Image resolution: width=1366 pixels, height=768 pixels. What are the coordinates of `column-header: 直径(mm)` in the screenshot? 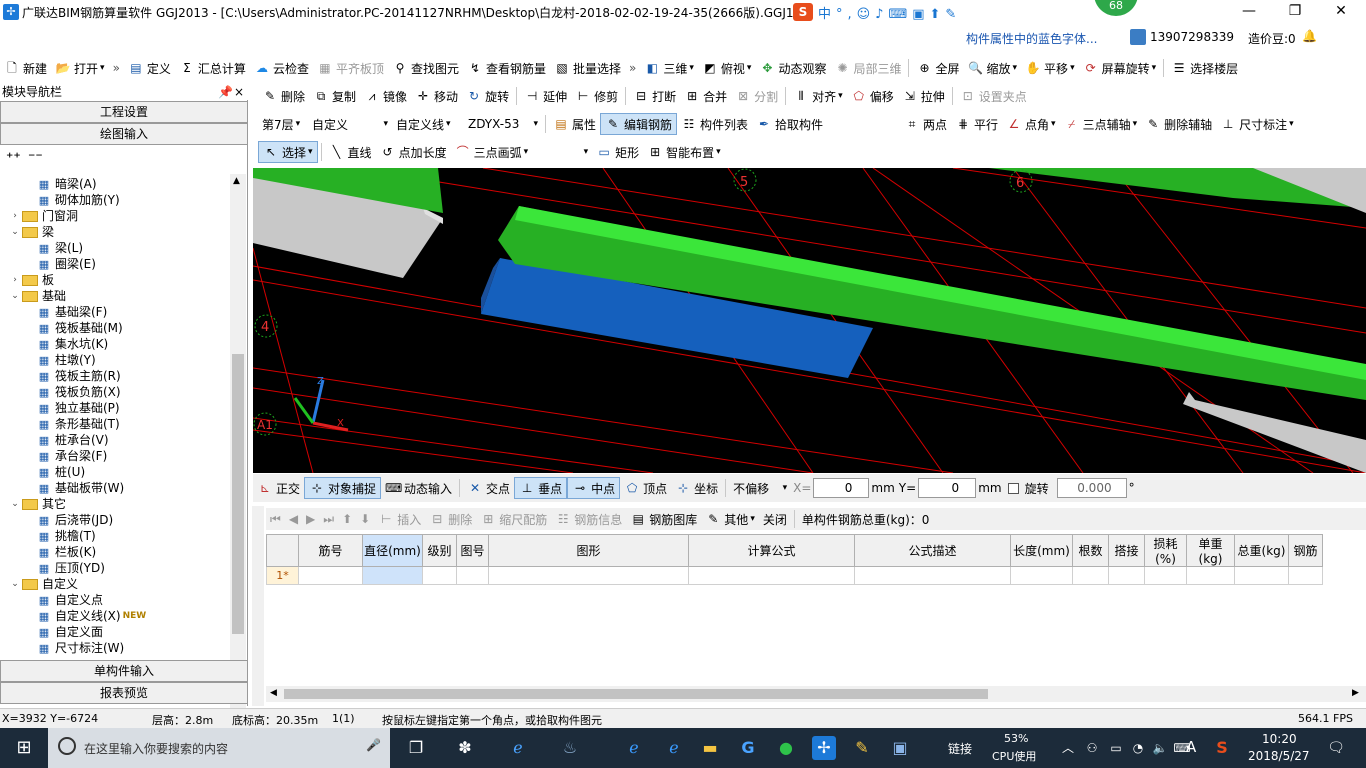 It's located at (392, 550).